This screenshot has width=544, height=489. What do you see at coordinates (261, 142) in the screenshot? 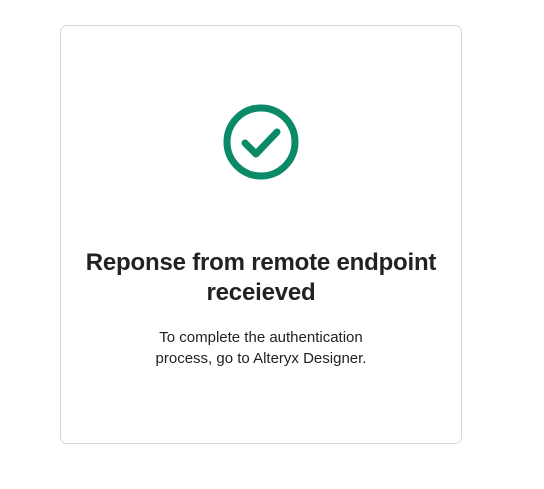
I see `check-circle-icon` at bounding box center [261, 142].